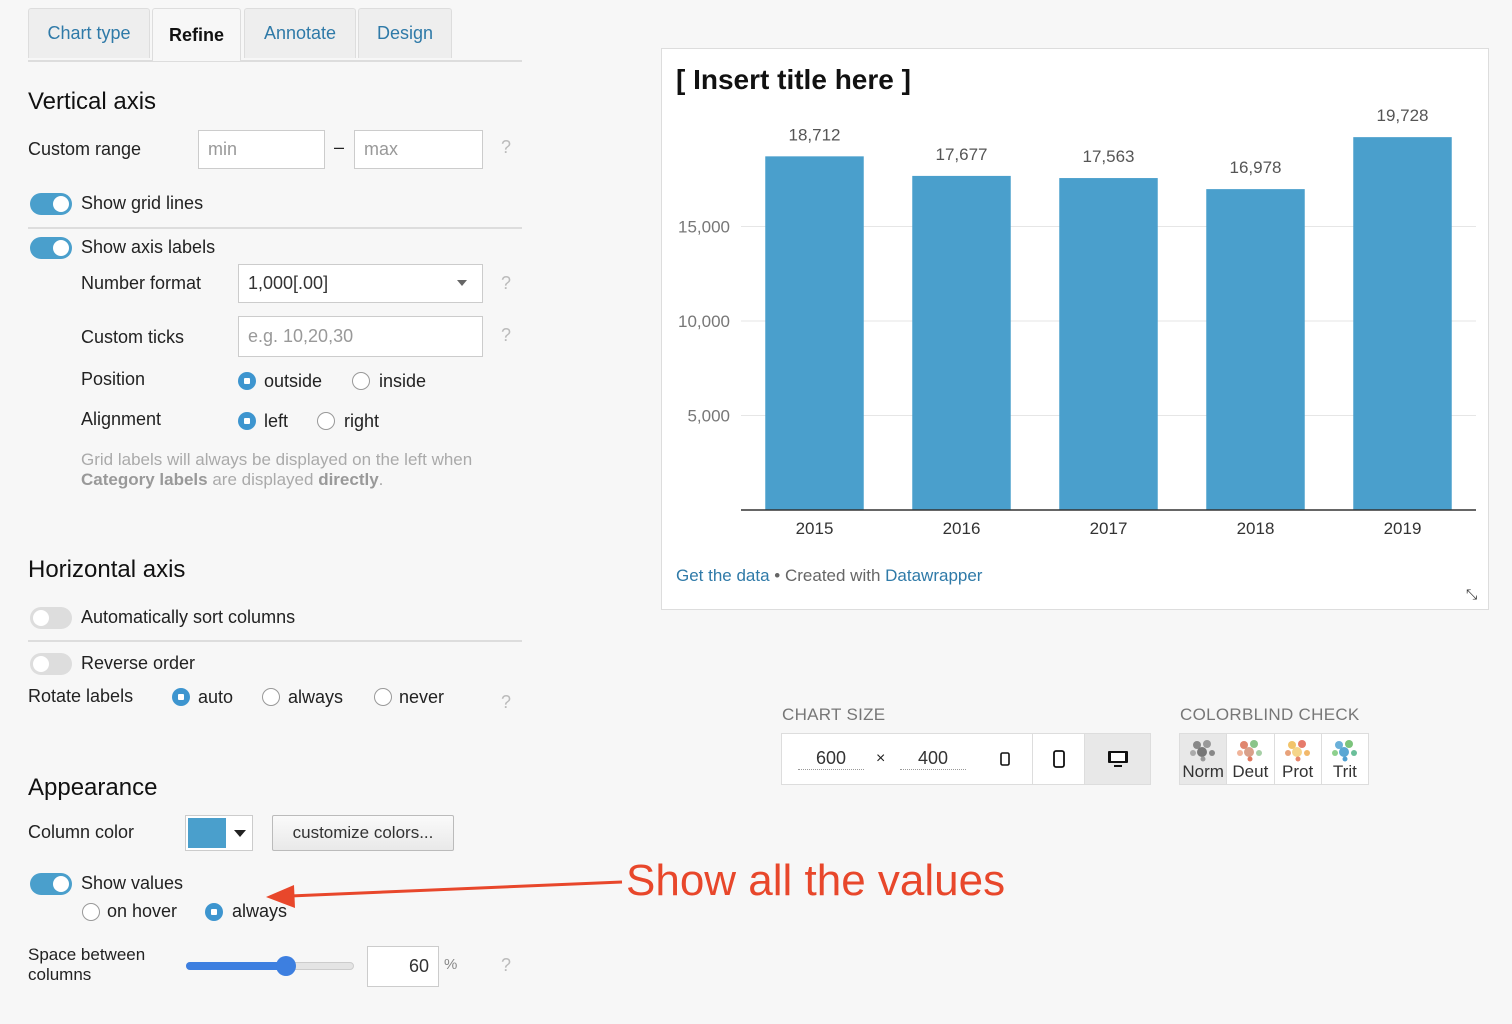  Describe the element at coordinates (815, 528) in the screenshot. I see `x-tick-label: 2015` at that location.